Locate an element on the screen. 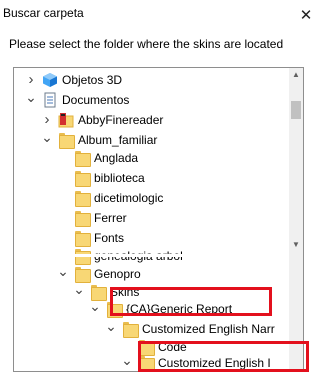 The width and height of the screenshot is (323, 378). close-button: ✕ is located at coordinates (306, 15).